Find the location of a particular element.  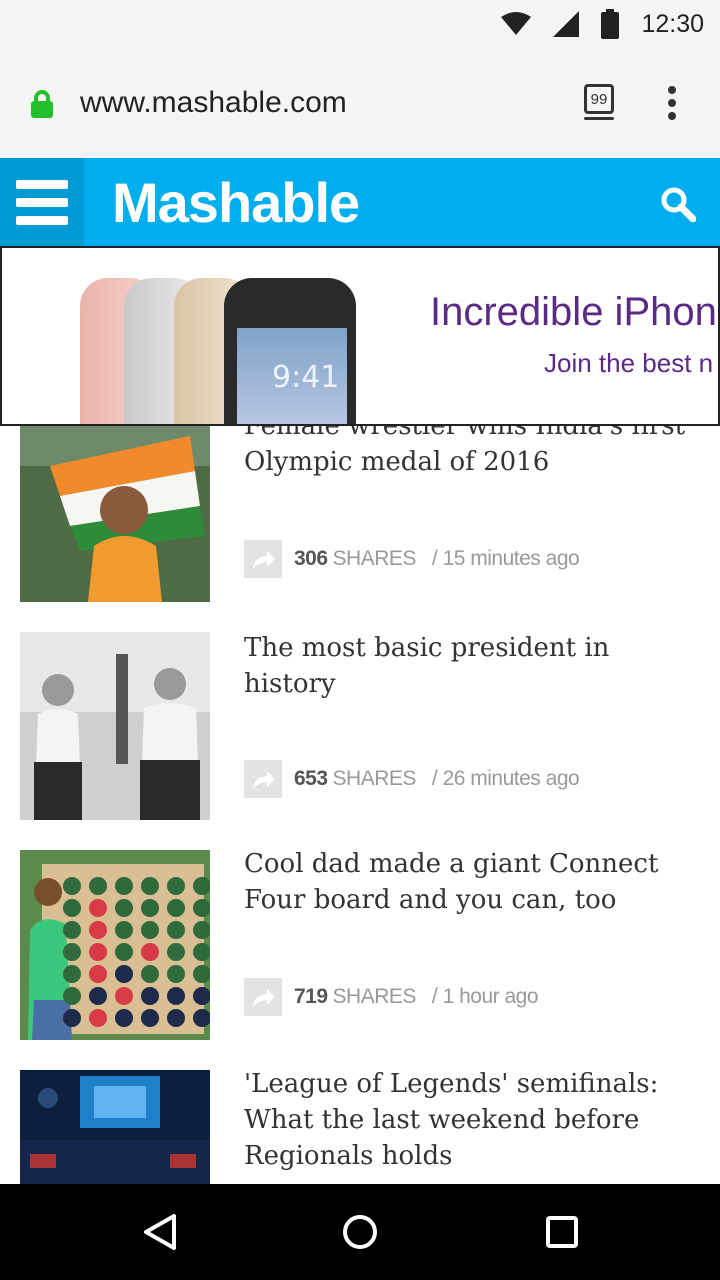

article-time: / 1 hour ago is located at coordinates (485, 996).